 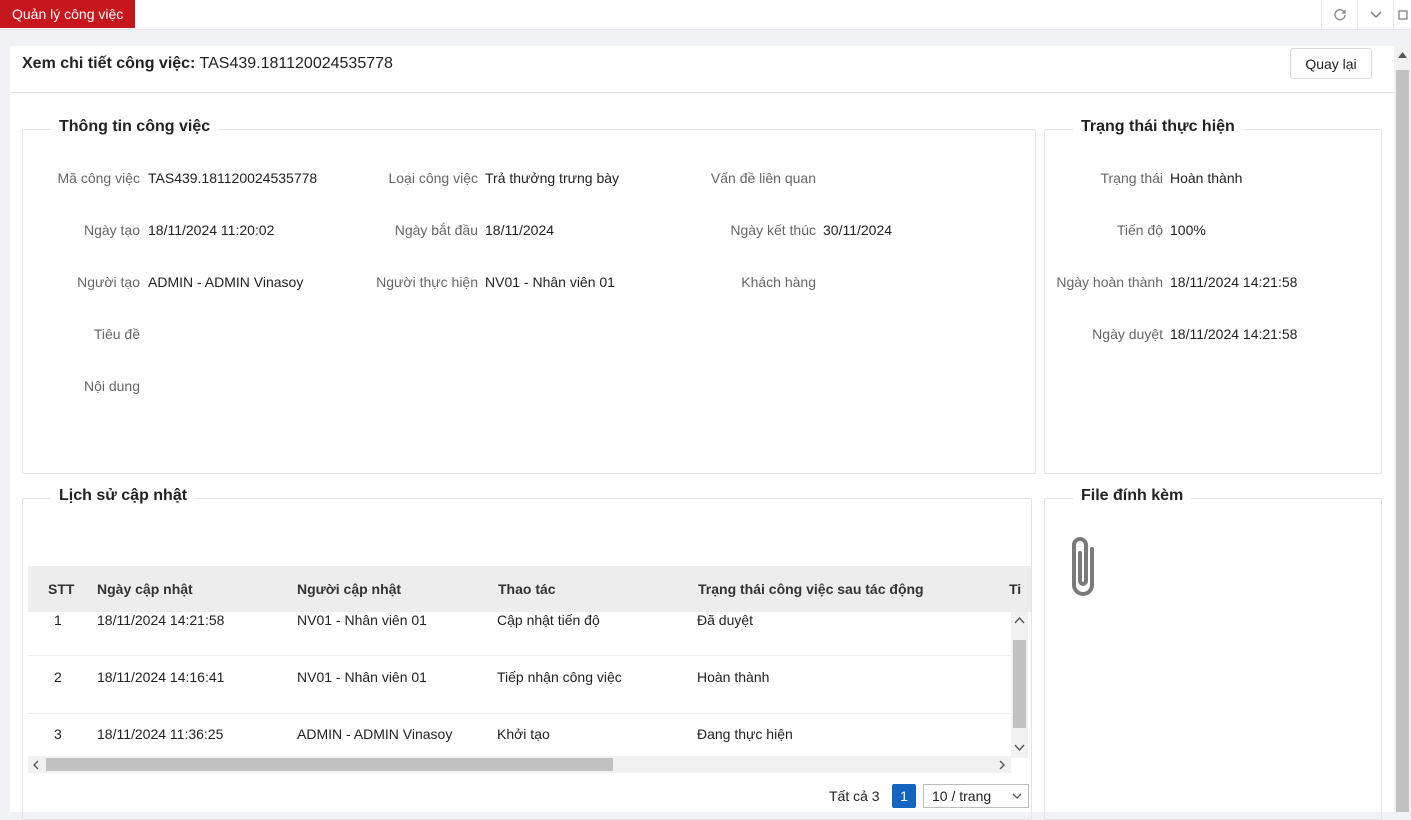 What do you see at coordinates (725, 620) in the screenshot?
I see `cell-status-after: Đã duyệt` at bounding box center [725, 620].